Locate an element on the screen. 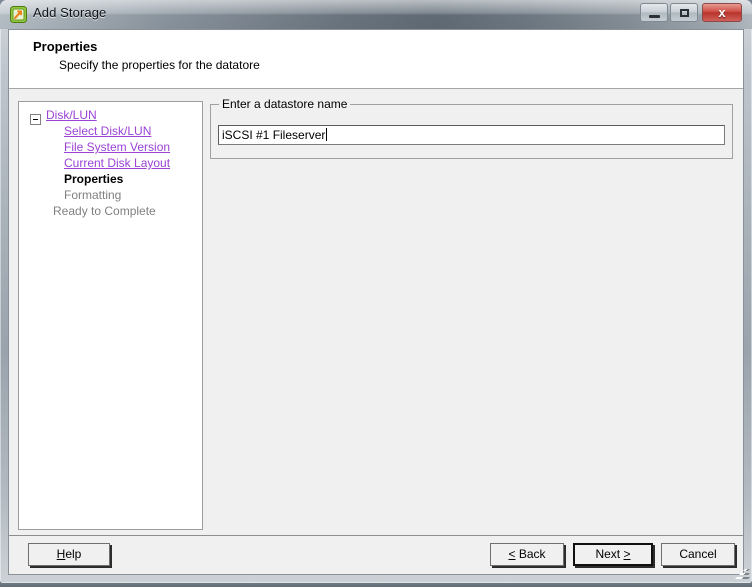  sidebar-item-current-disk-layout: Current Disk Layout is located at coordinates (110, 163).